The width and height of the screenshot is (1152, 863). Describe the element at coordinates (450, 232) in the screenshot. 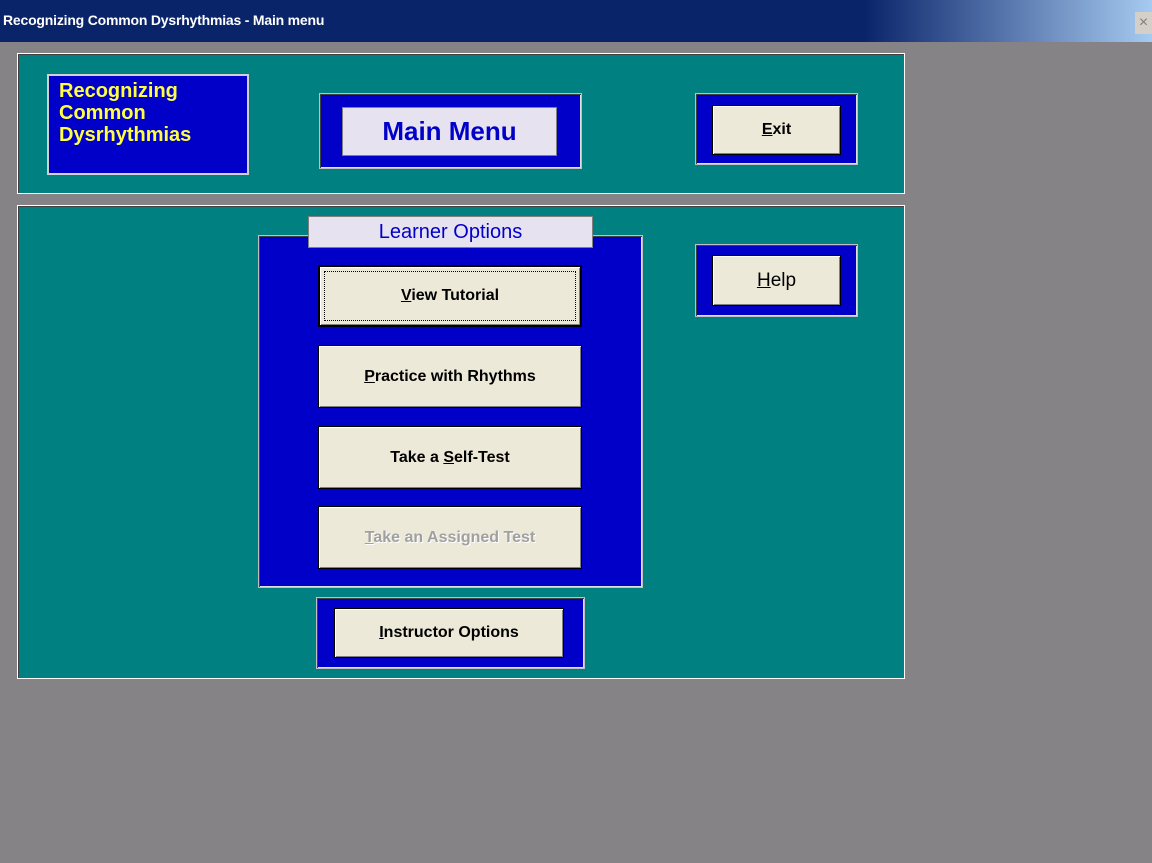

I see `learner-options-title: Learner Options` at that location.